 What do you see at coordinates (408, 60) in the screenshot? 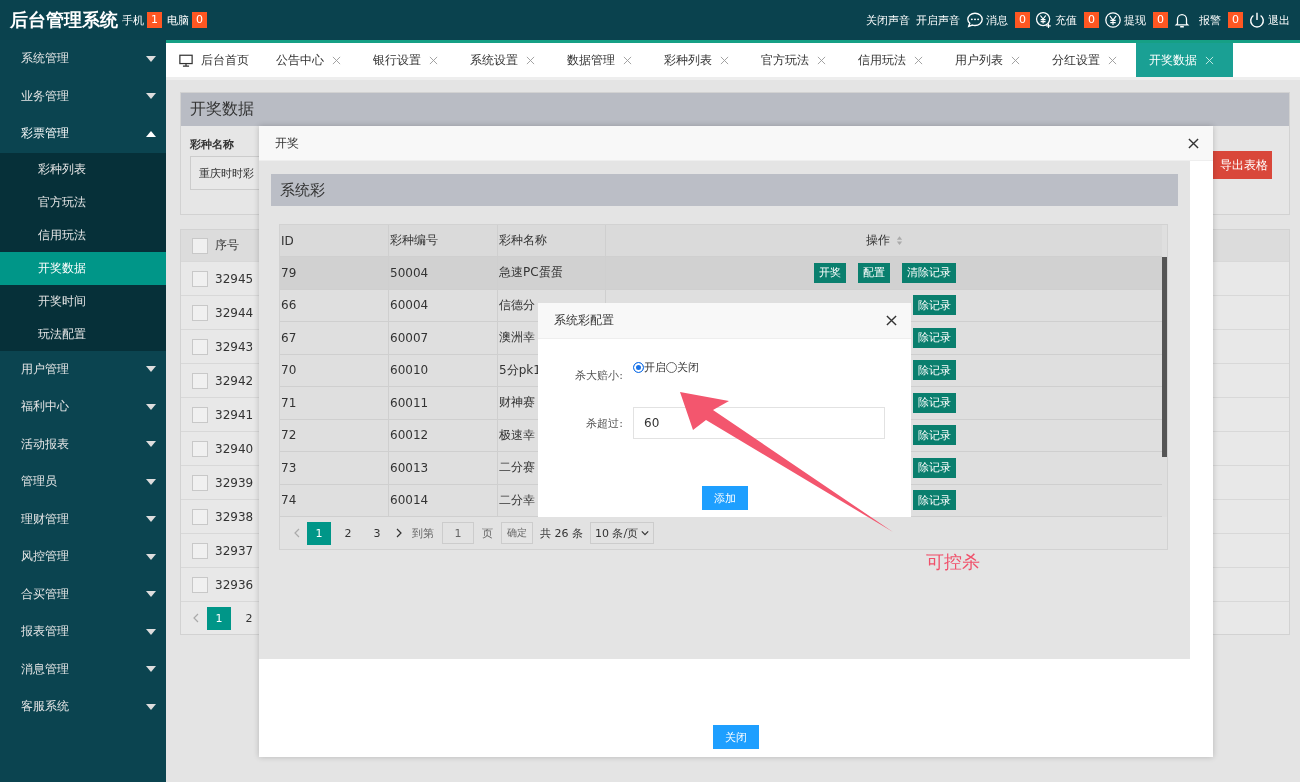
I see `tab: 银行设置` at bounding box center [408, 60].